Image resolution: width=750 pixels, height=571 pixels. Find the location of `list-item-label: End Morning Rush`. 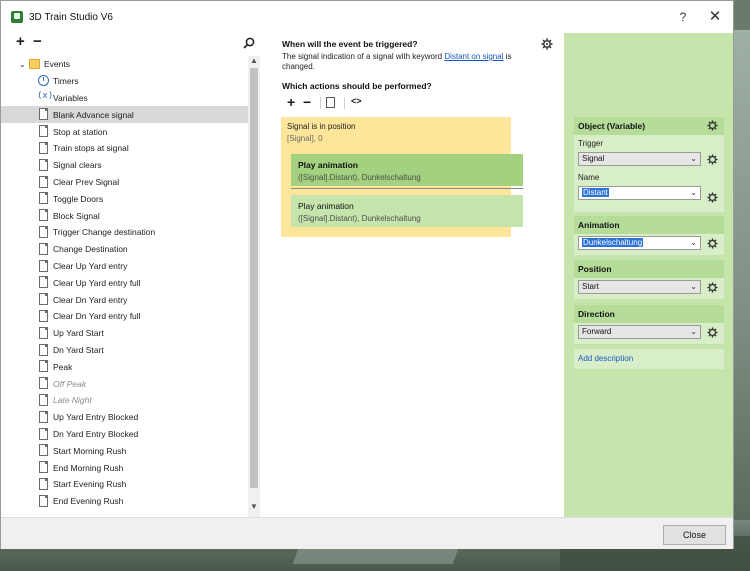

list-item-label: End Morning Rush is located at coordinates (88, 467).